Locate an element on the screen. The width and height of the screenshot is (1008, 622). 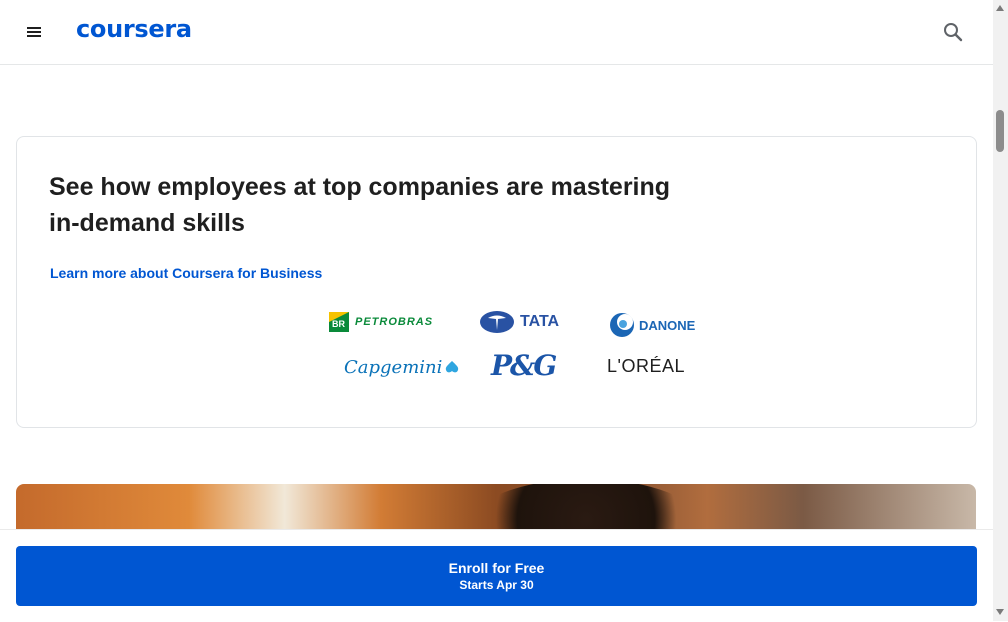
page-scrollbar is located at coordinates (1000, 310).